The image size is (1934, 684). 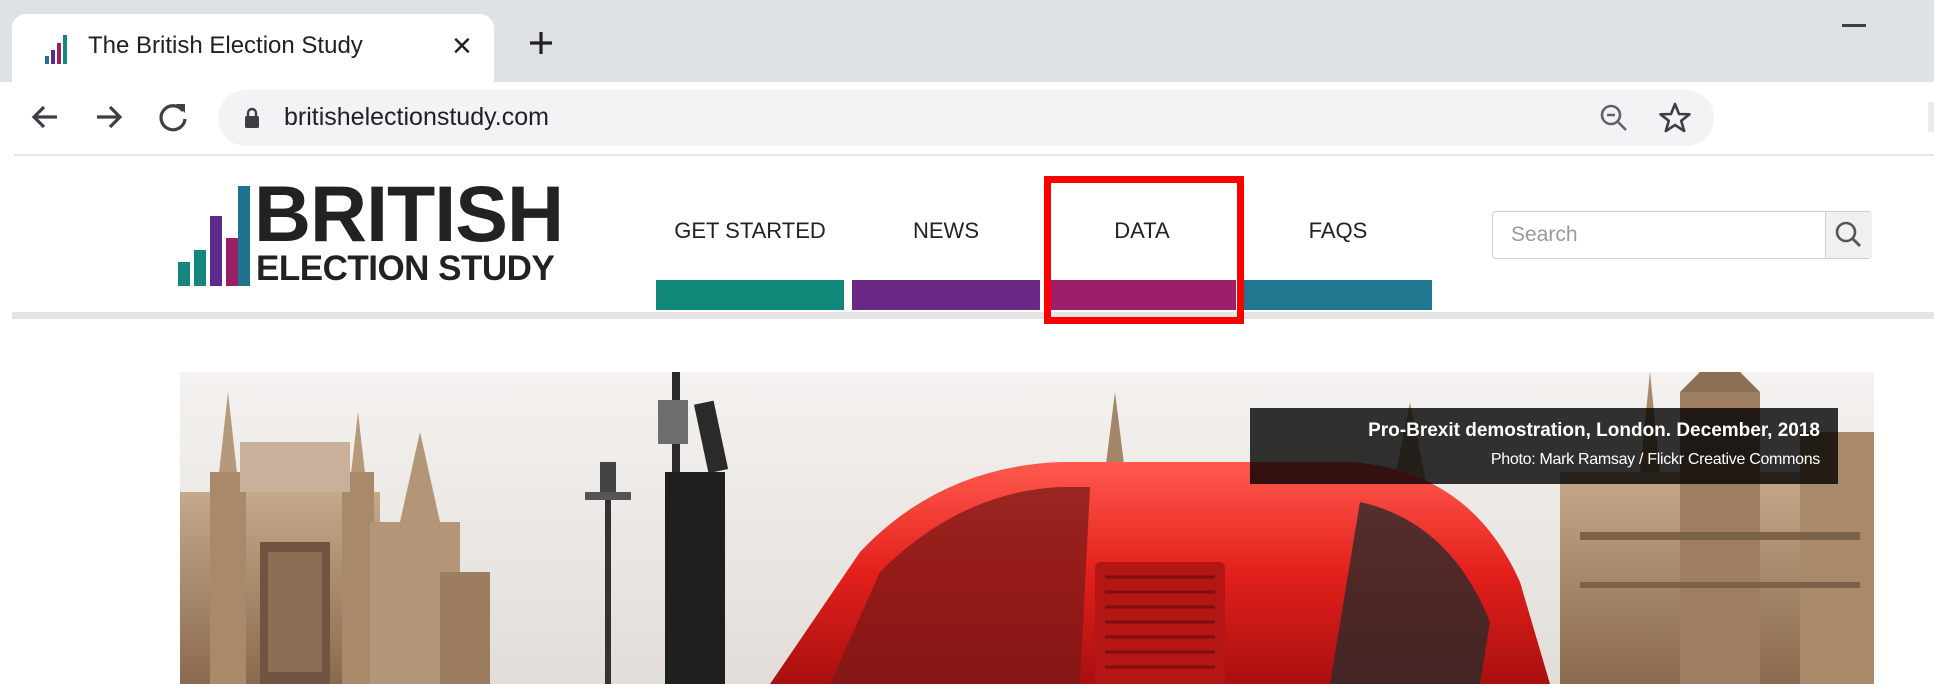 I want to click on forward-arrow-icon, so click(x=109, y=117).